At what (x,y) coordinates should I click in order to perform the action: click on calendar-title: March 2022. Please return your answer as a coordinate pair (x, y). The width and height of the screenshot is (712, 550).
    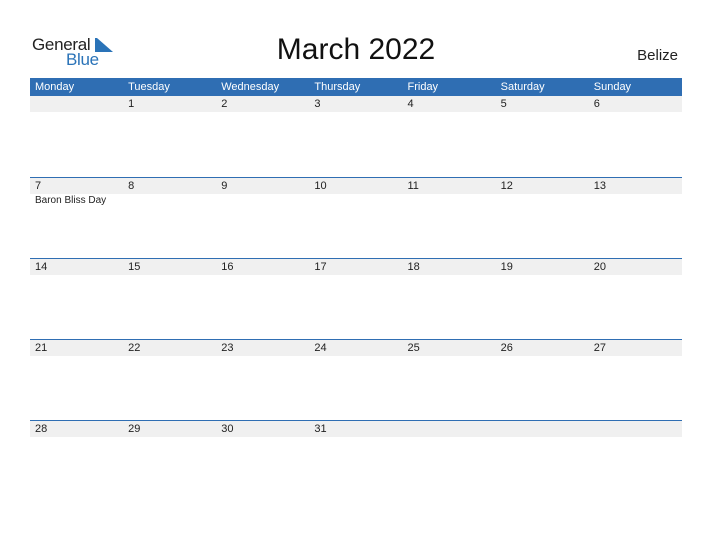
    Looking at the image, I should click on (356, 49).